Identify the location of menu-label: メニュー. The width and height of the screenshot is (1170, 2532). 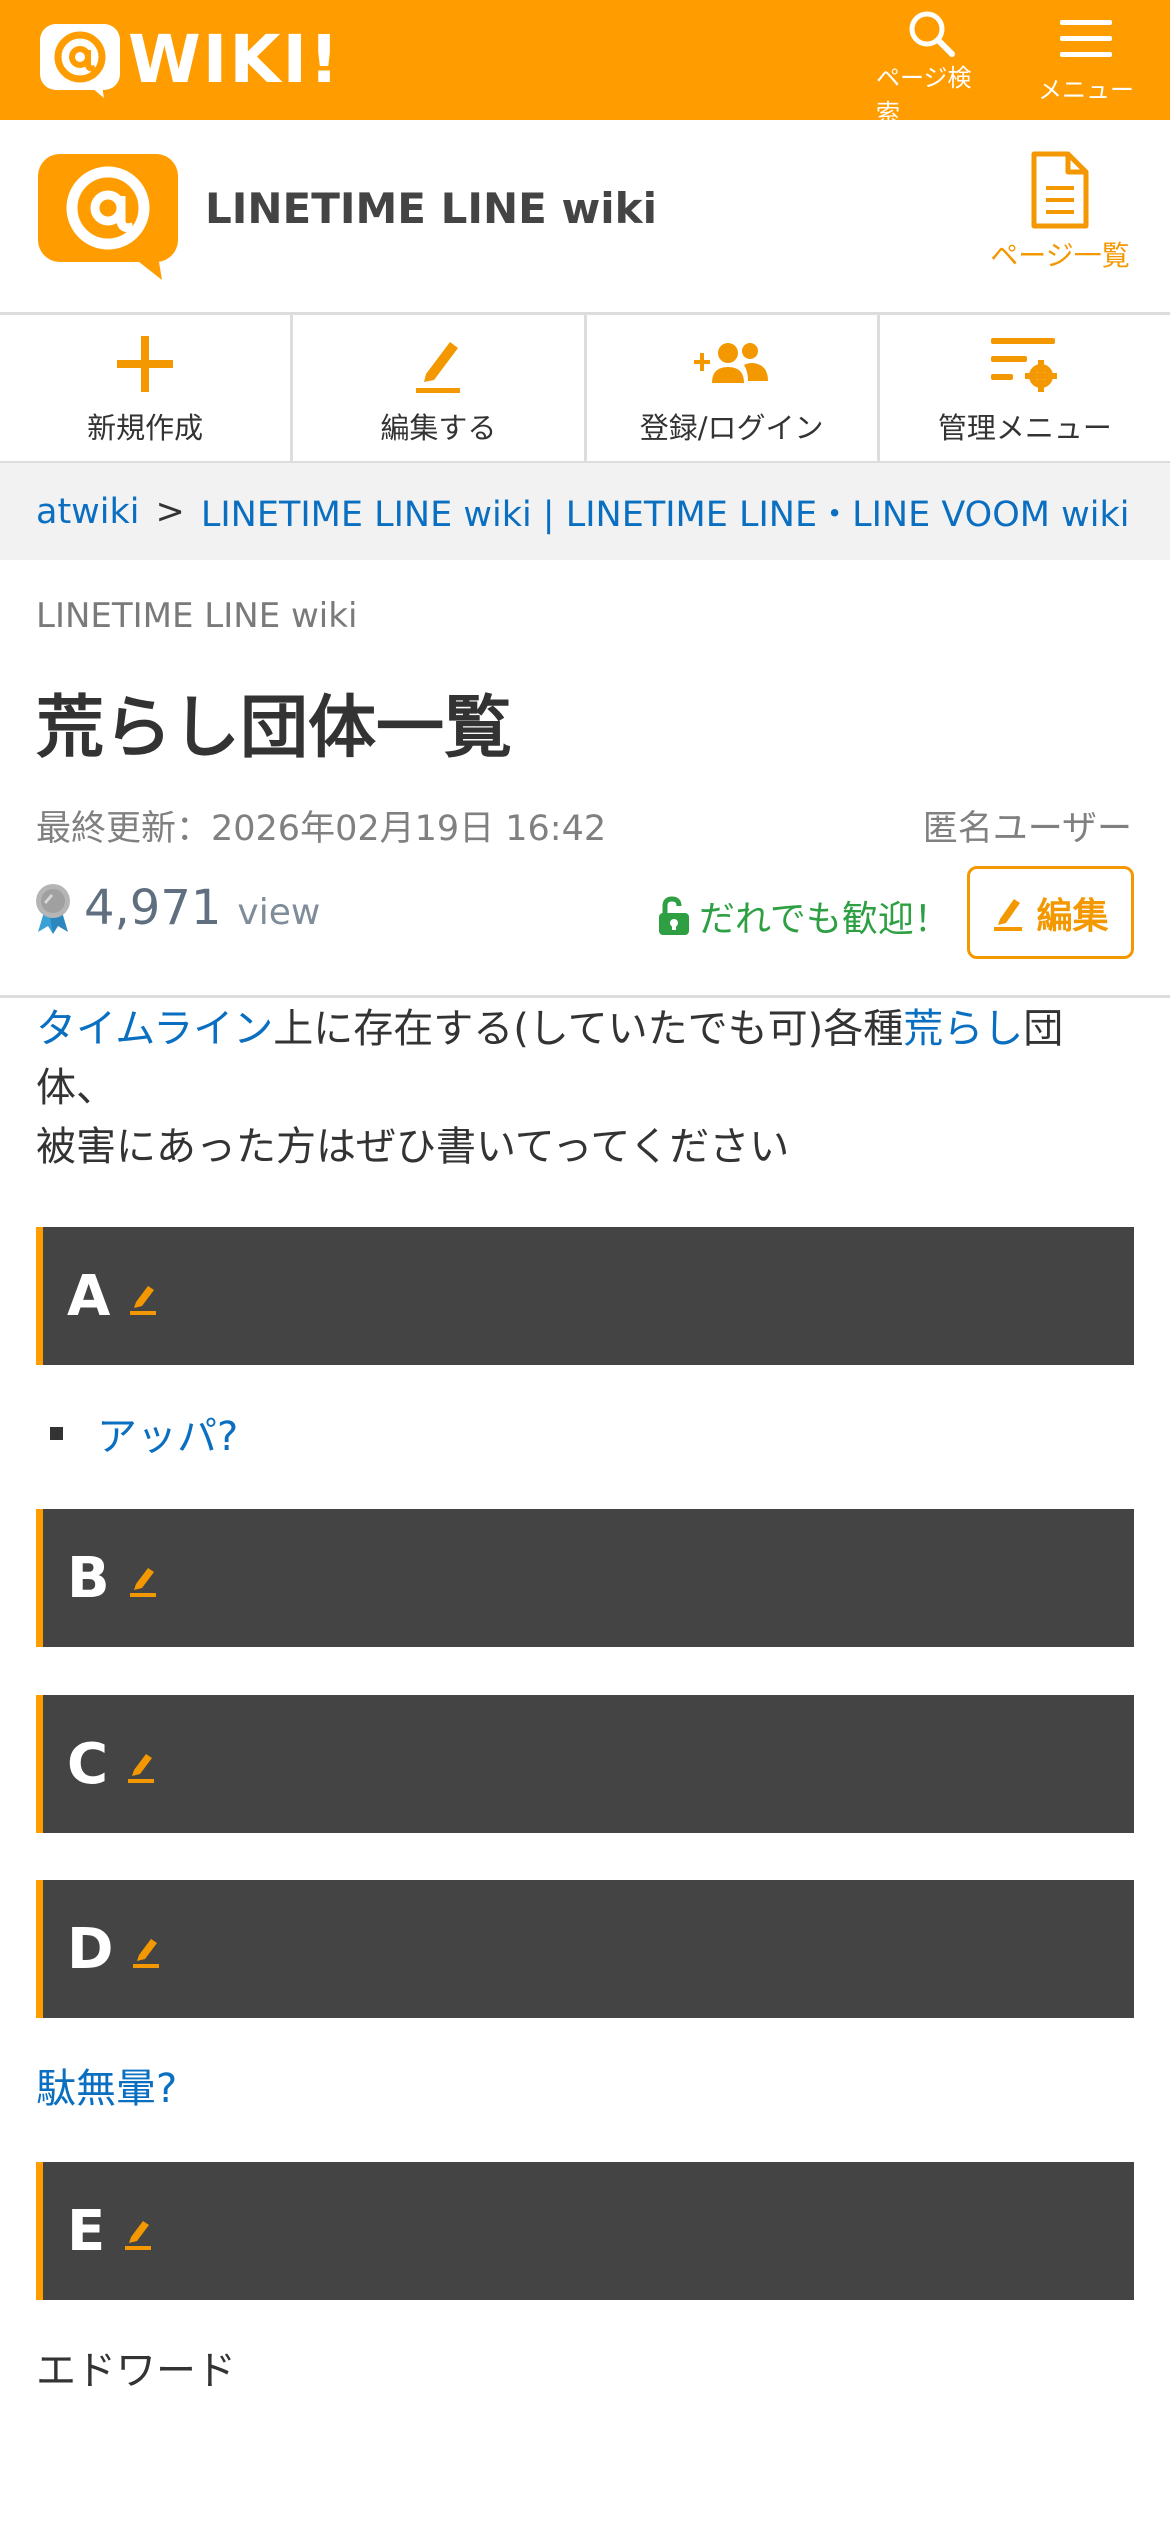
(1086, 90).